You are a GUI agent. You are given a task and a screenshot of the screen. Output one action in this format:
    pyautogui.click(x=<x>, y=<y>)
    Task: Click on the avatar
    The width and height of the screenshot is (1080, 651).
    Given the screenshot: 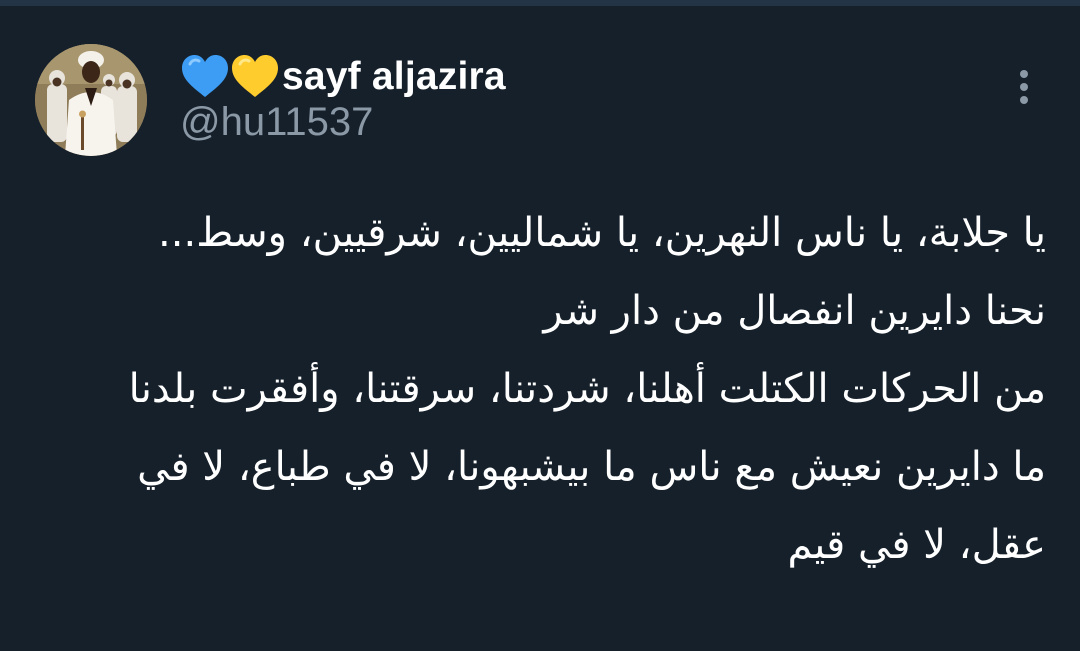 What is the action you would take?
    pyautogui.click(x=91, y=100)
    